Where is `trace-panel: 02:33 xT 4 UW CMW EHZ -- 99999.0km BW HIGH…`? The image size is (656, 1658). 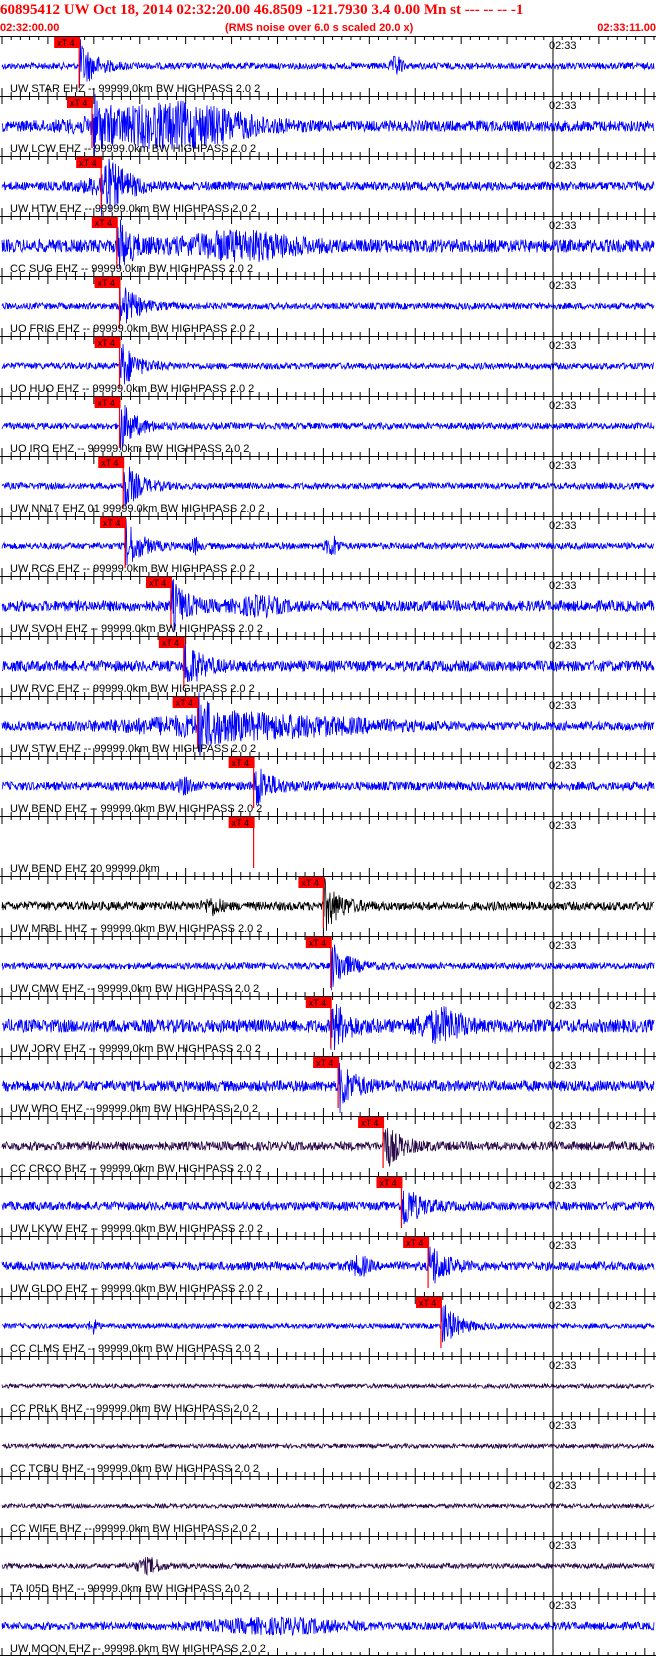
trace-panel: 02:33 xT 4 UW CMW EHZ -- 99999.0km BW HIGH… is located at coordinates (328, 966).